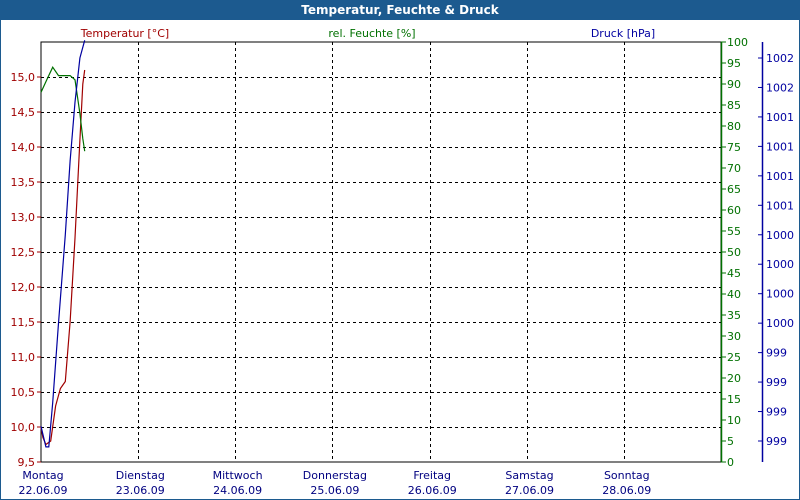  I want to click on humidity-tick-label: 15, so click(734, 399).